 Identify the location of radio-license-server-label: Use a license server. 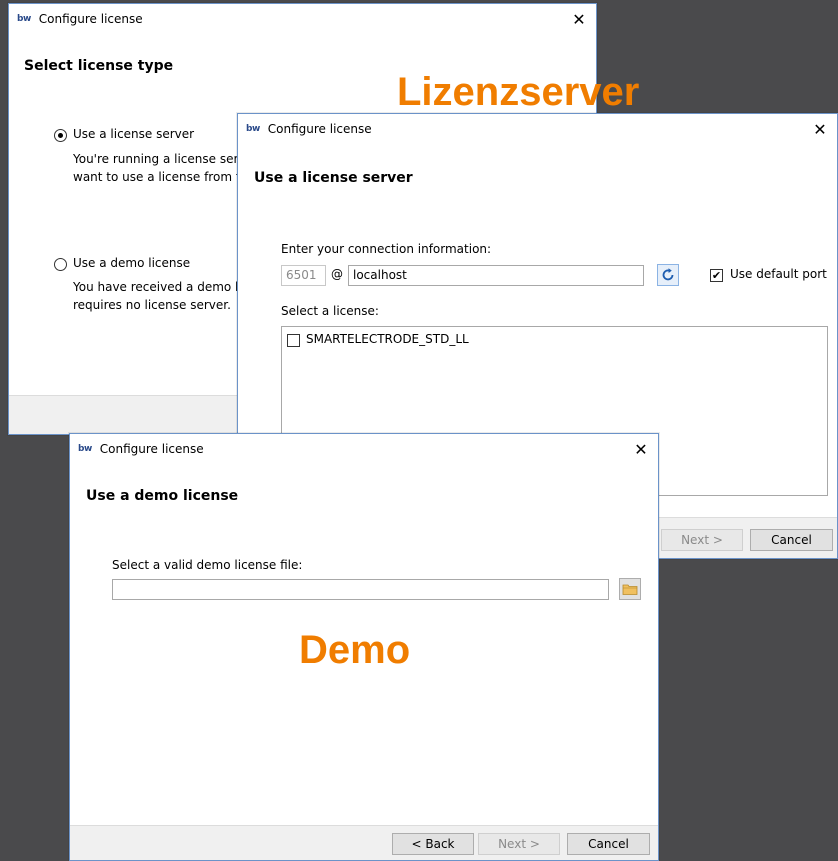
(133, 134).